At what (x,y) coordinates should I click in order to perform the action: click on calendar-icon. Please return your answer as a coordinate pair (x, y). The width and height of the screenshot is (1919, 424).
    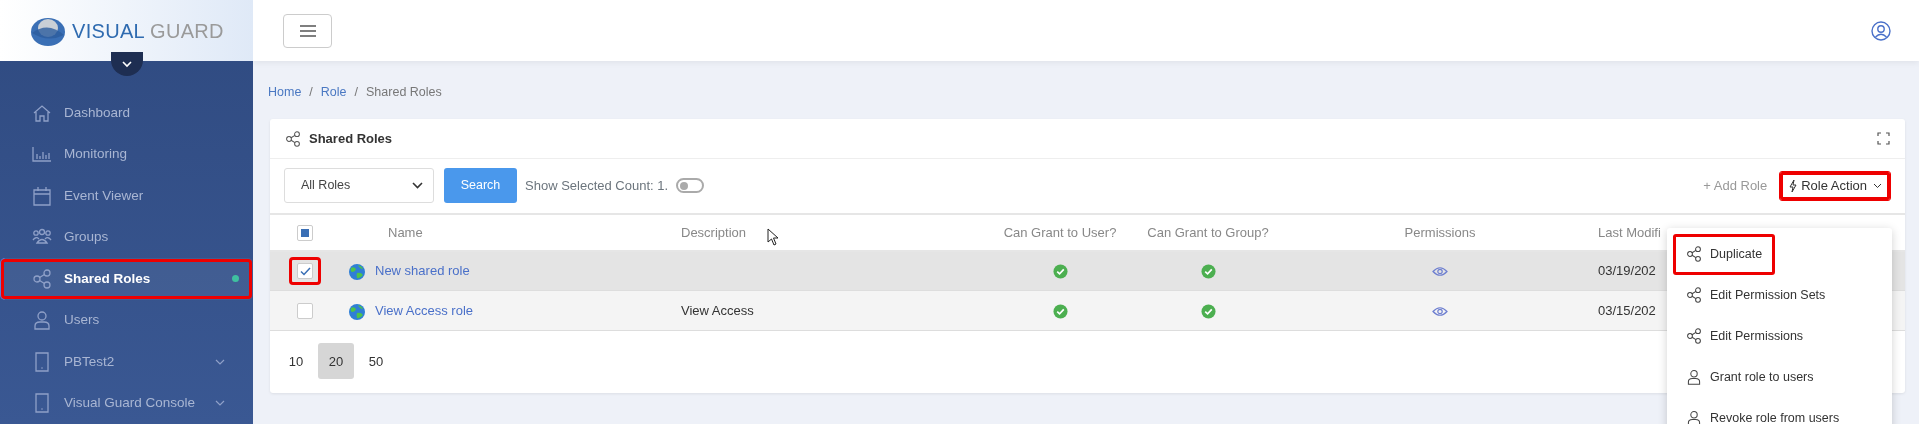
    Looking at the image, I should click on (42, 195).